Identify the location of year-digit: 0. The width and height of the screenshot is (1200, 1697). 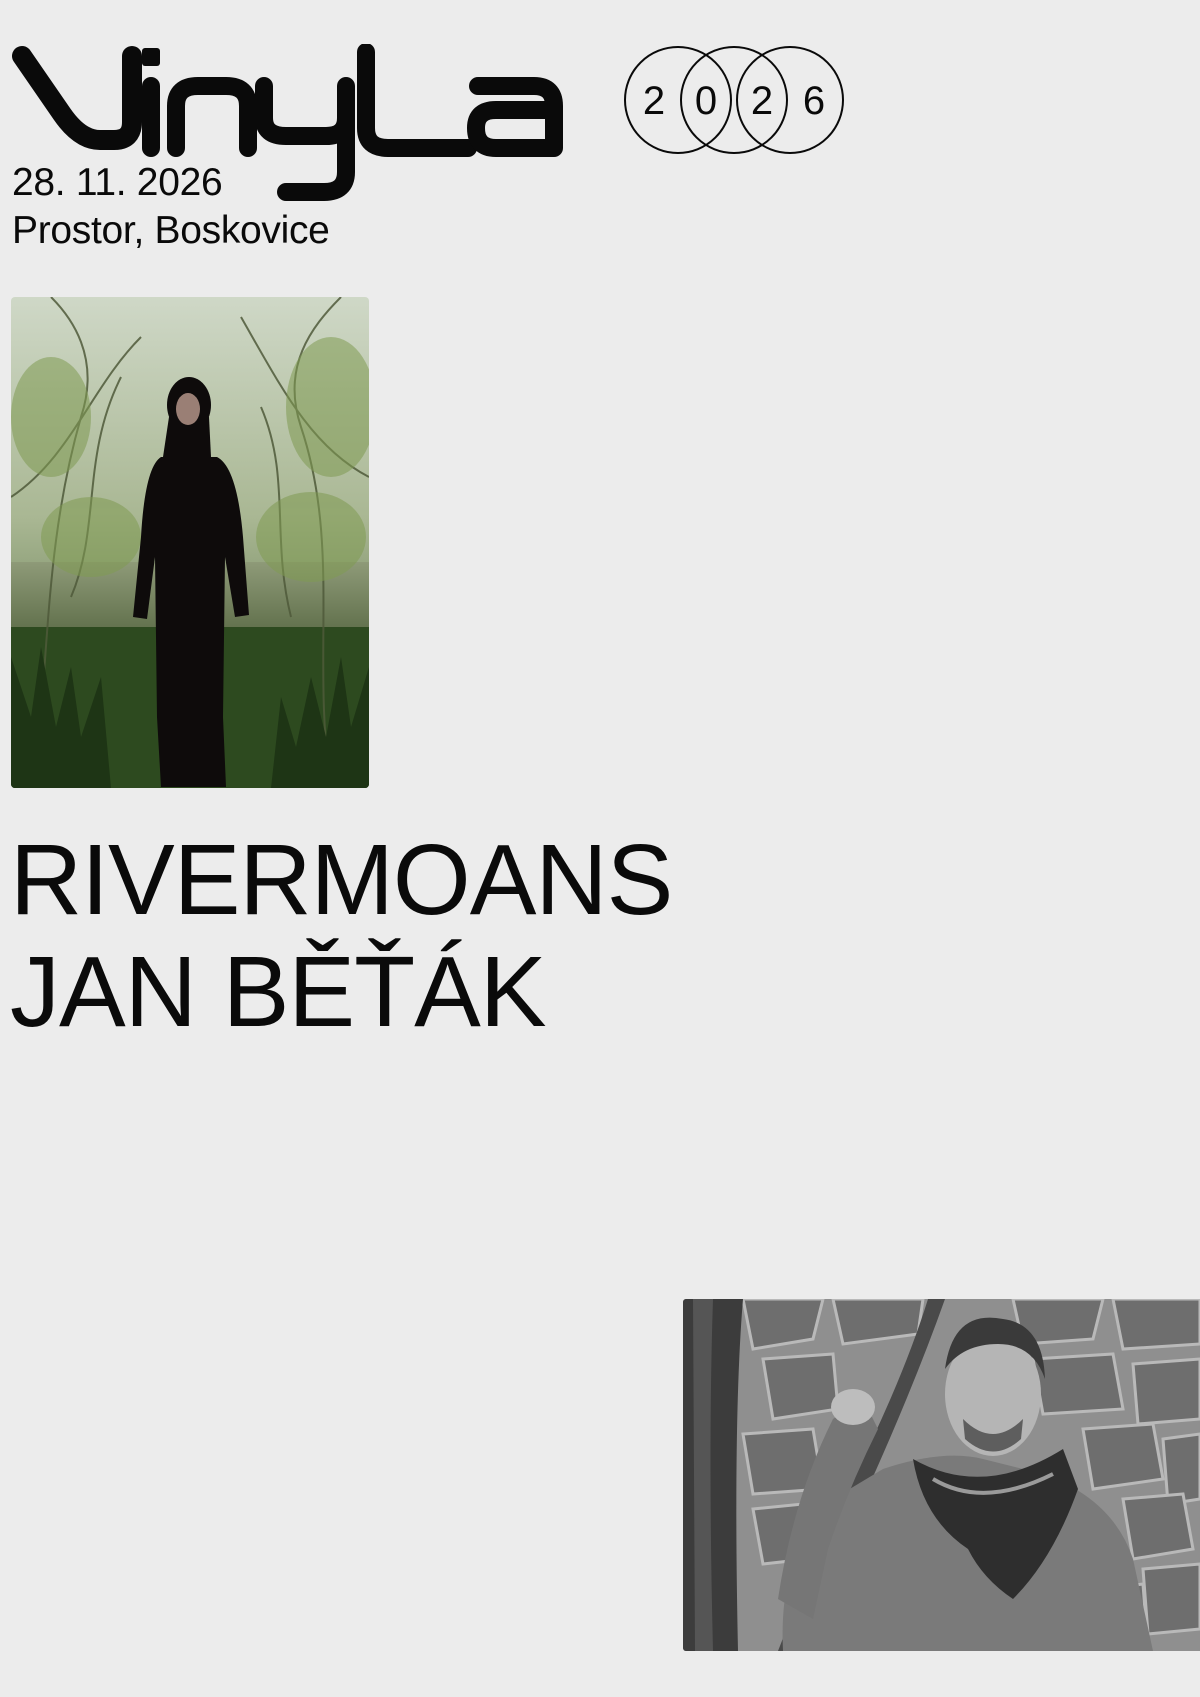
(706, 101).